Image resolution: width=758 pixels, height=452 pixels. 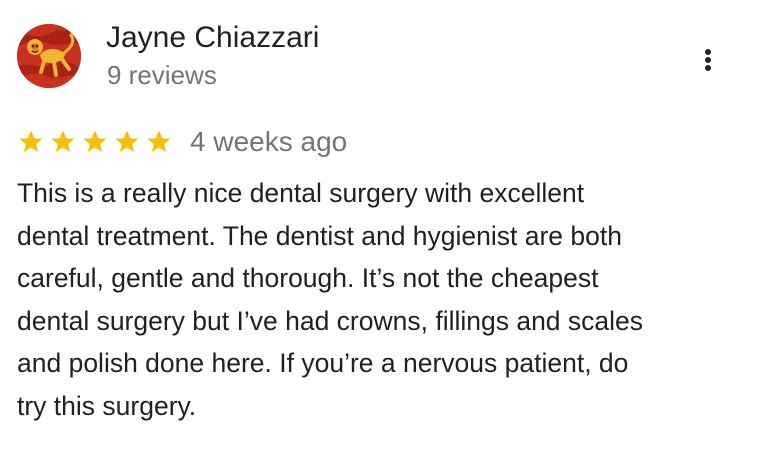 I want to click on reviewer-name: Jayne Chiazzari, so click(x=212, y=38).